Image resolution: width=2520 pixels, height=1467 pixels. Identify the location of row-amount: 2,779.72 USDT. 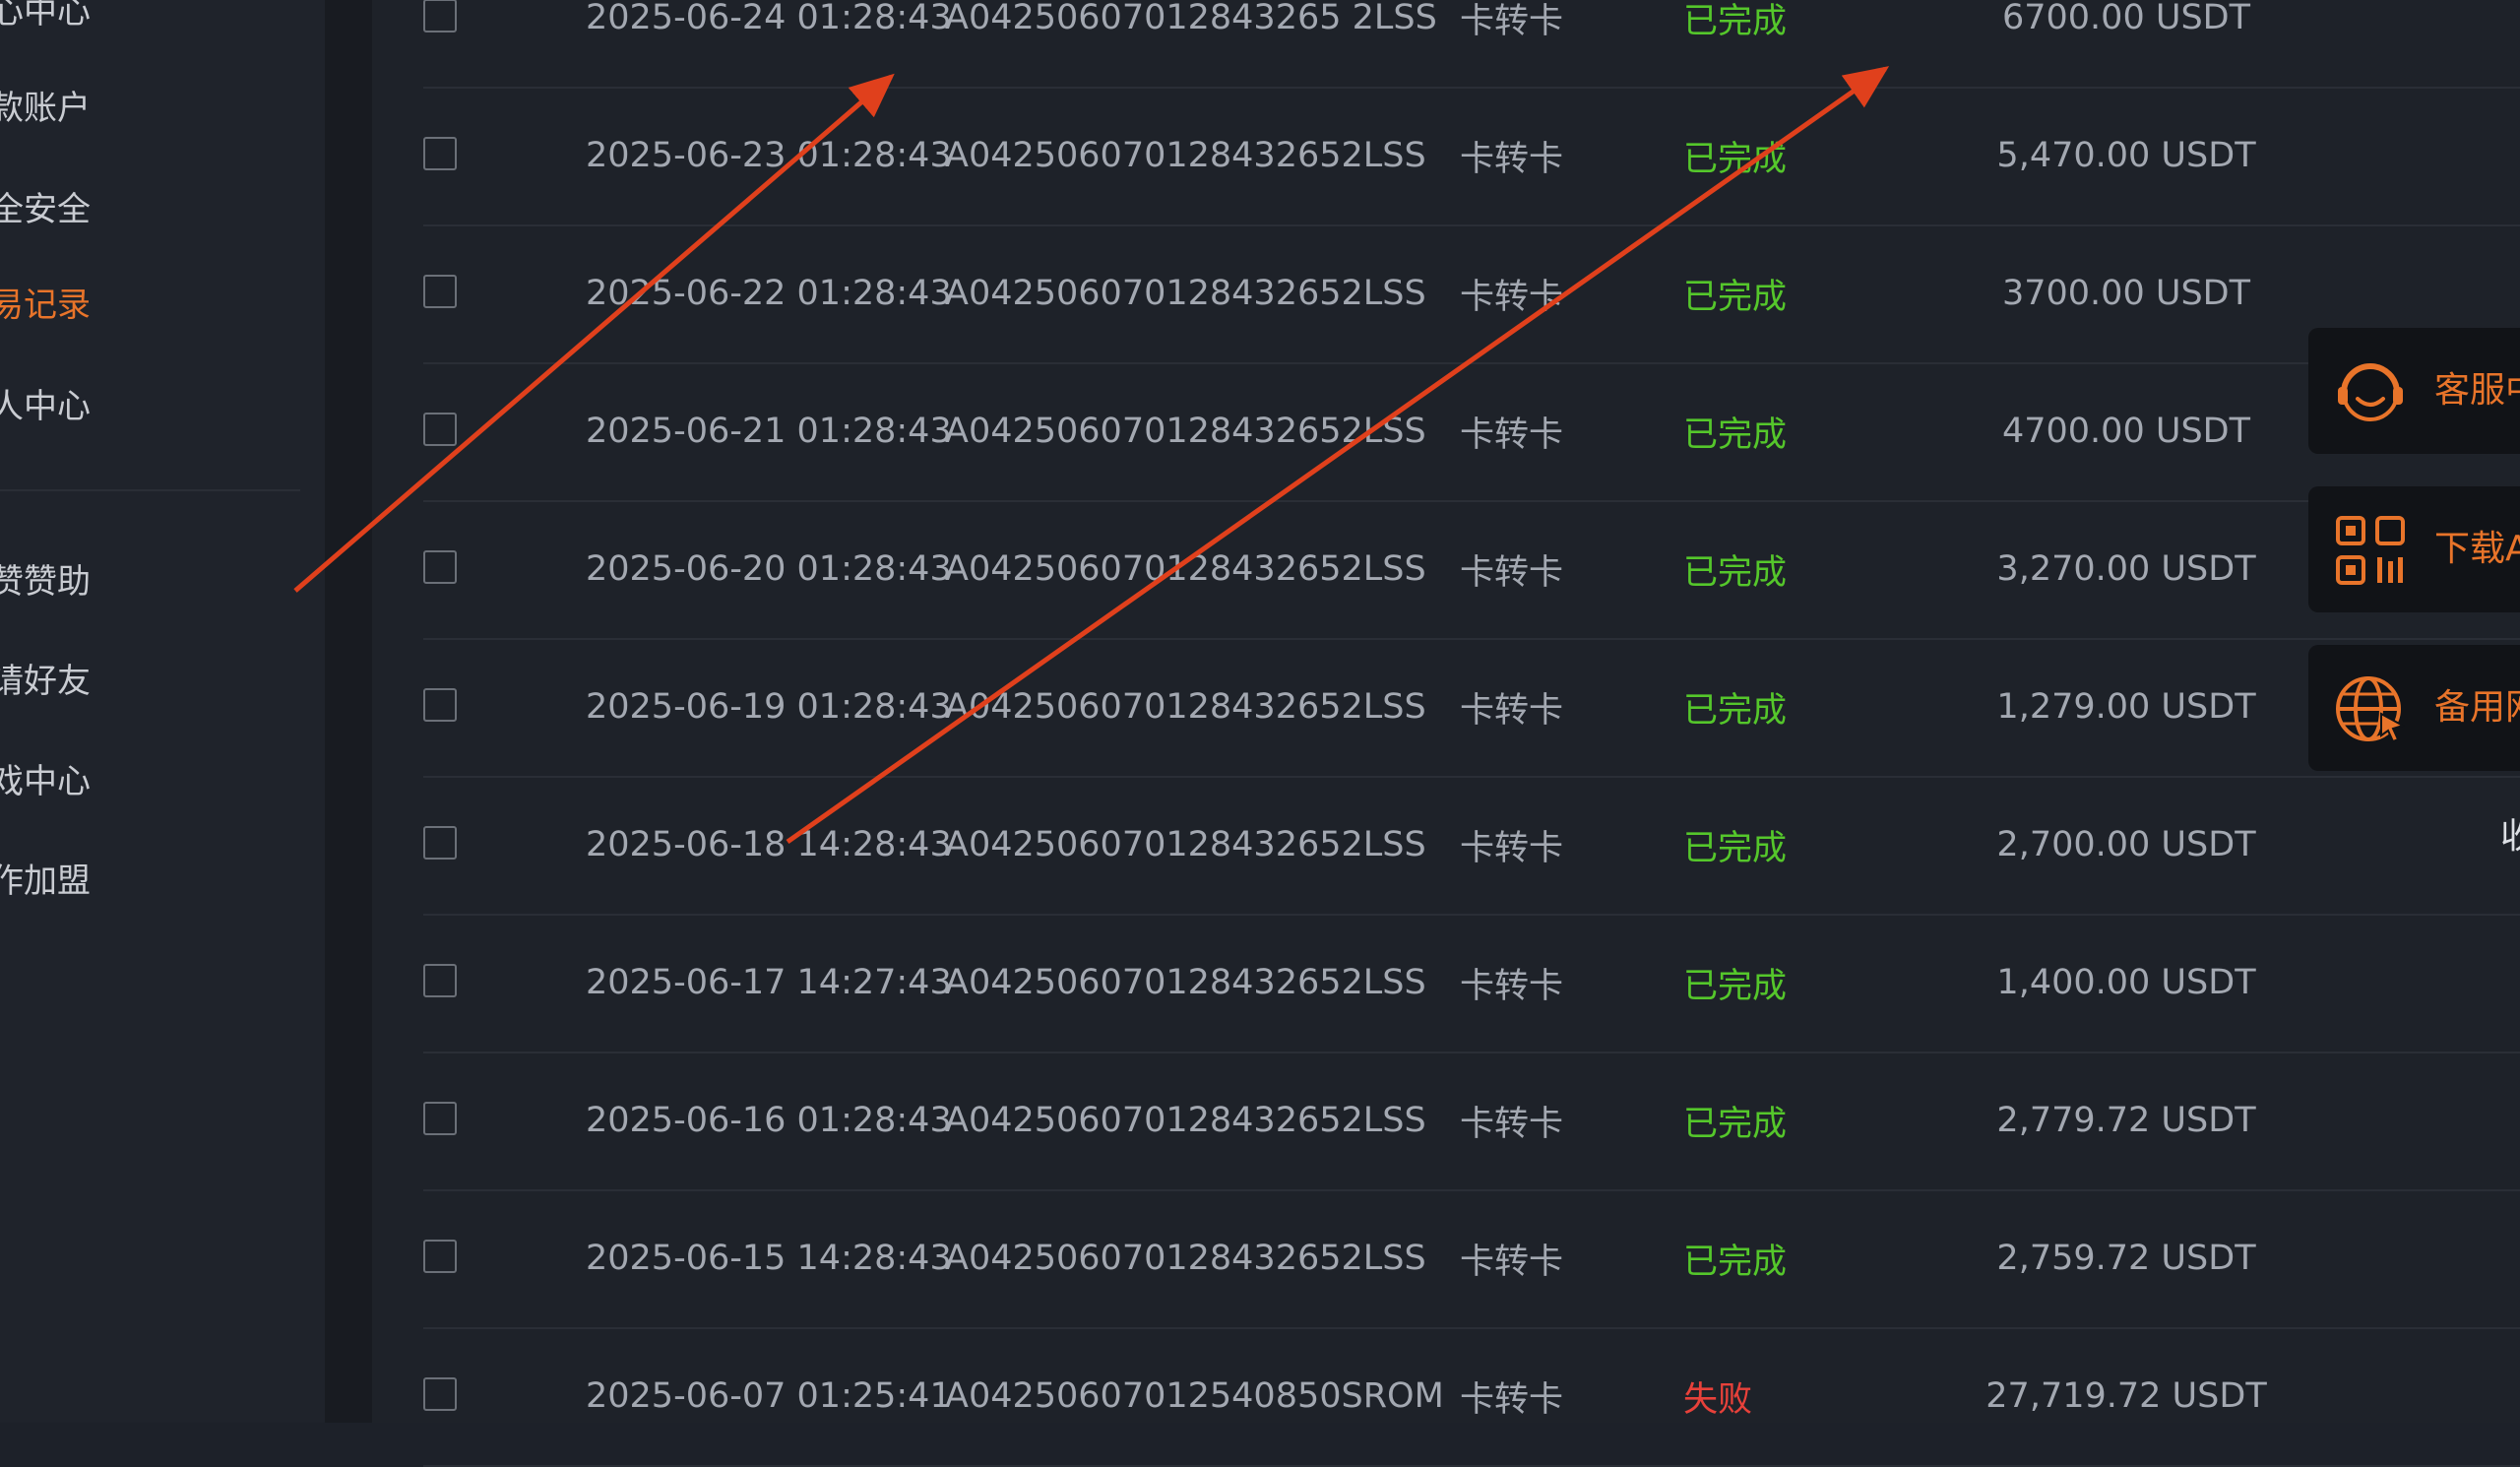
(2126, 1120).